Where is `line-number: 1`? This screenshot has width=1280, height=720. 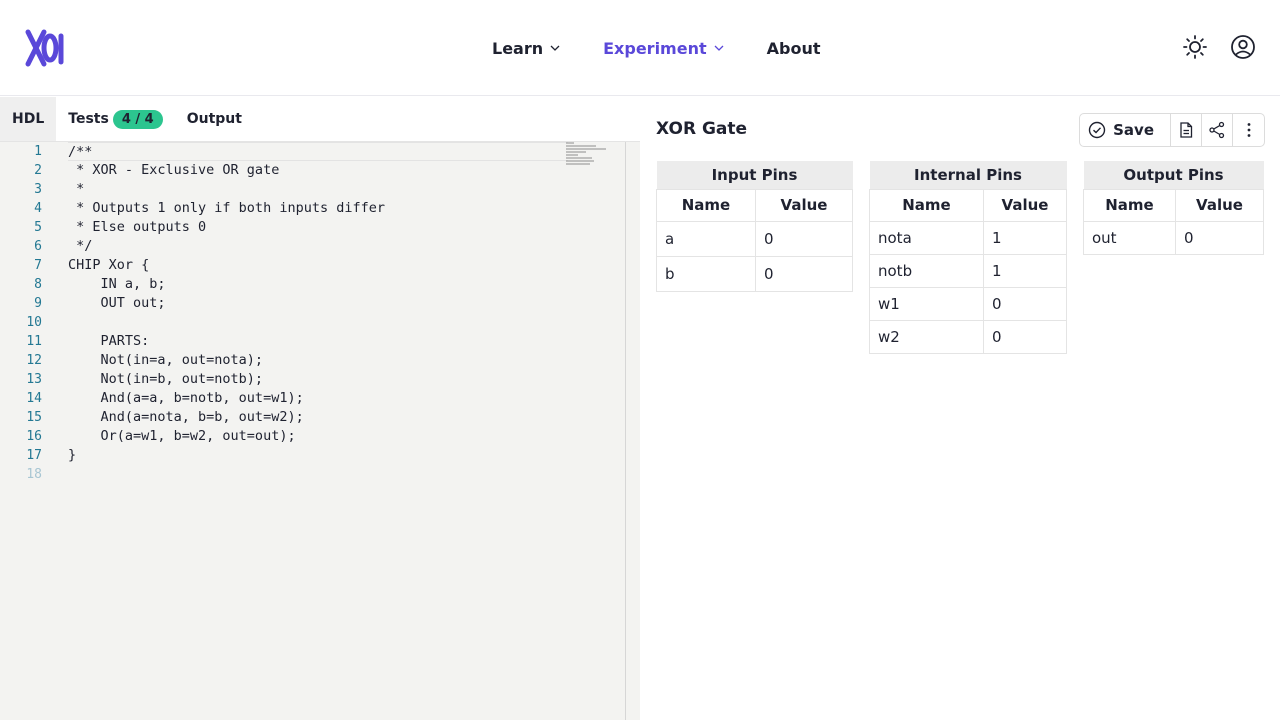 line-number: 1 is located at coordinates (38, 151).